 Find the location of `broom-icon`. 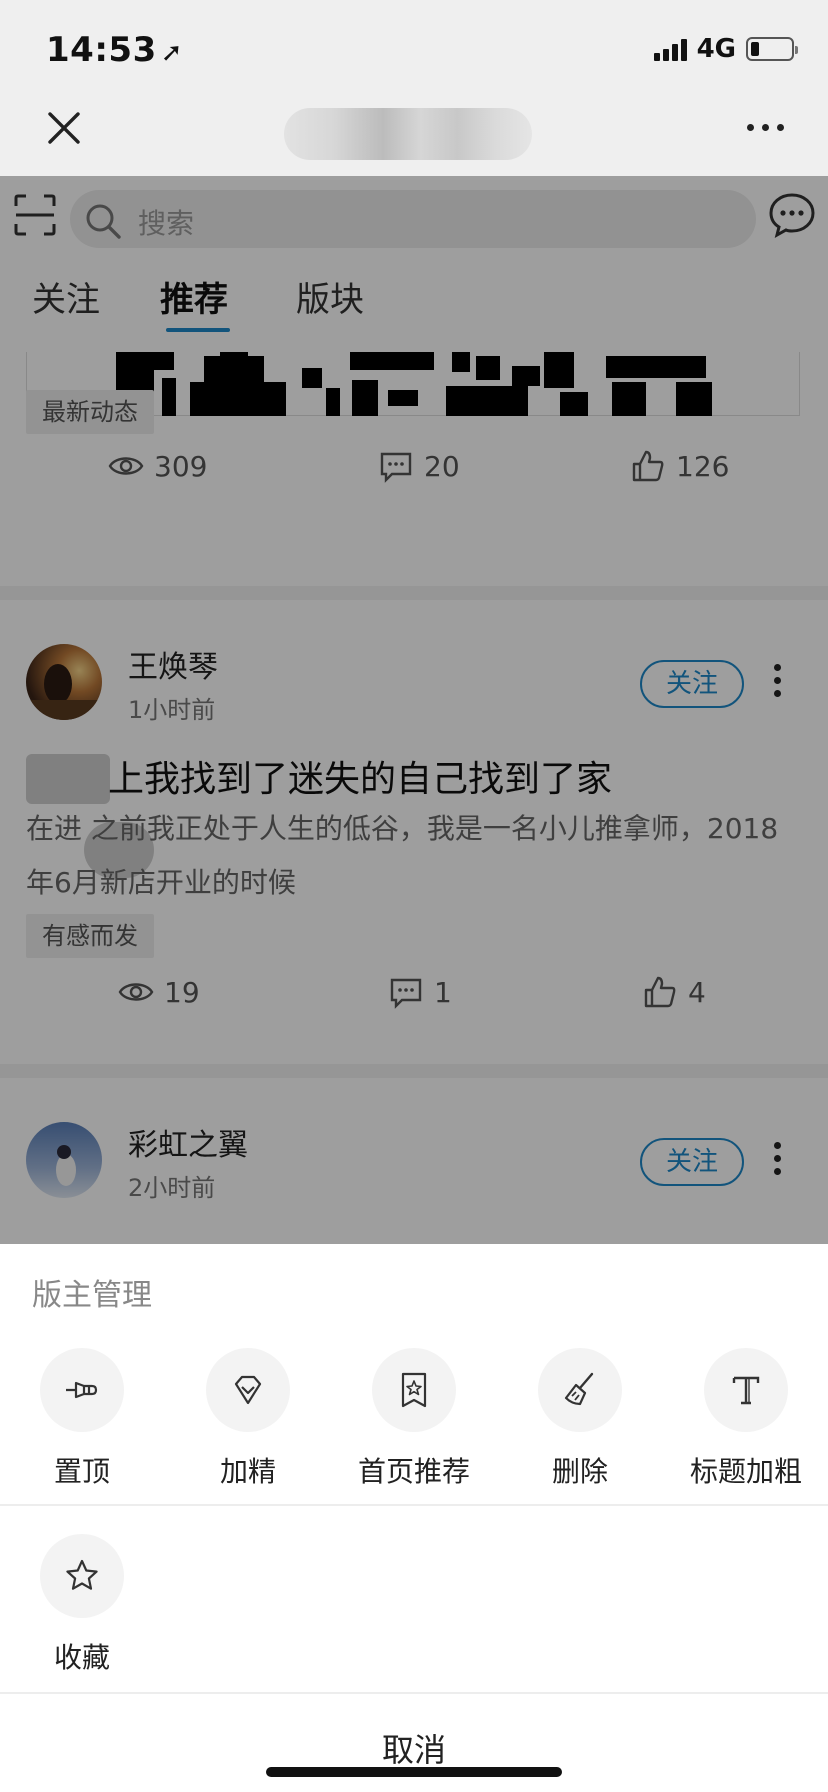

broom-icon is located at coordinates (579, 1389).